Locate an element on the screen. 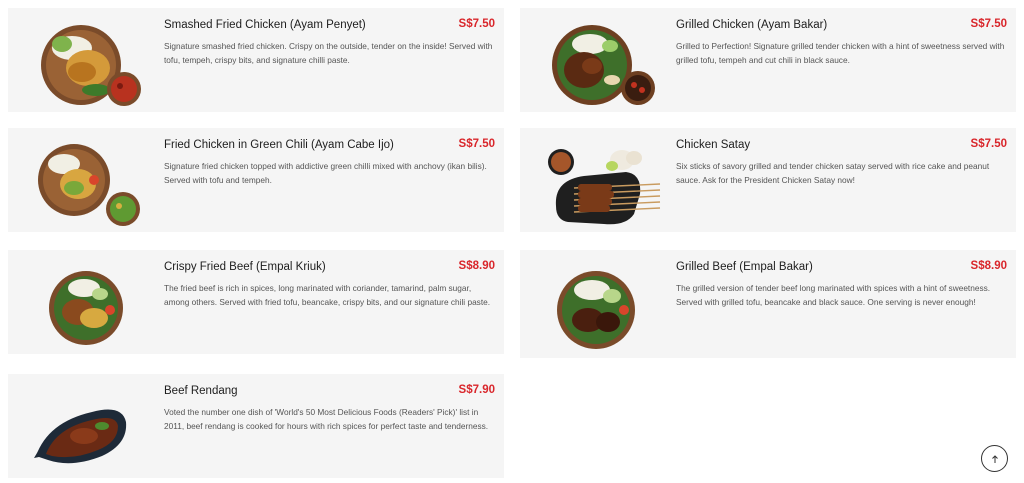  menu-item-price: S$7.90 is located at coordinates (476, 390).